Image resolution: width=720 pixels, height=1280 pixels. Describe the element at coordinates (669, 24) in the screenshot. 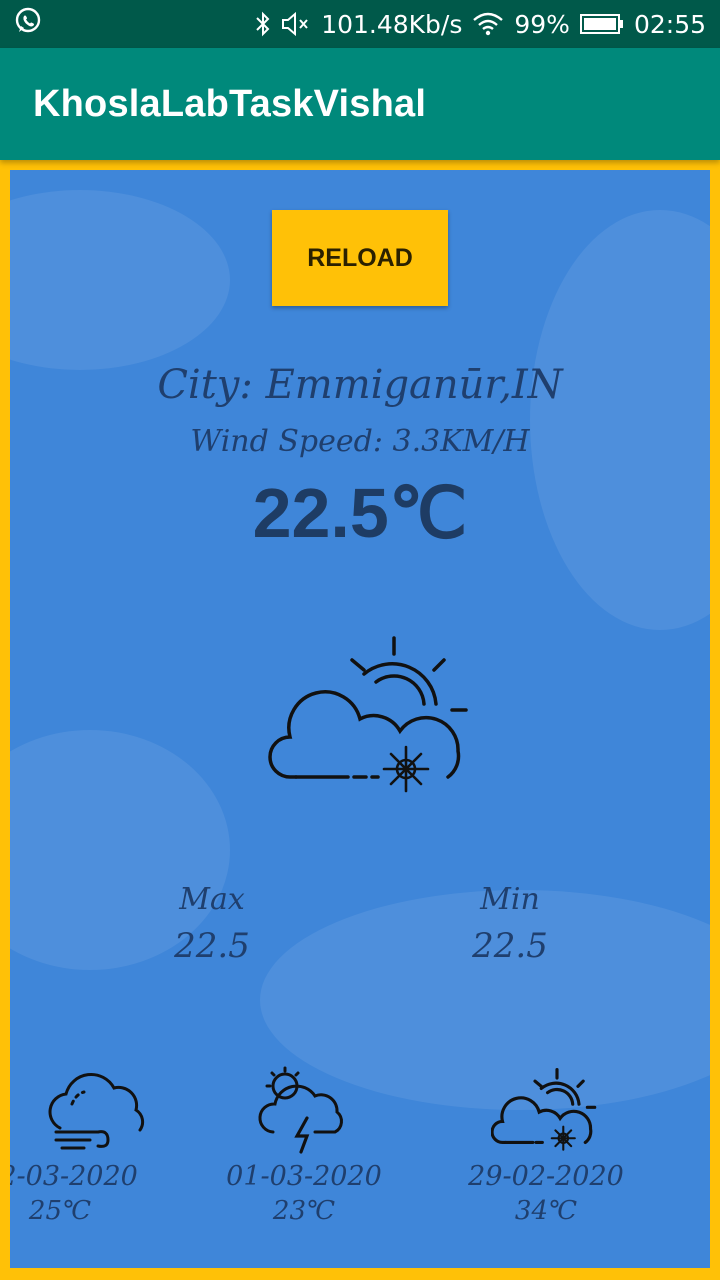

I see `clock: 02:55` at that location.